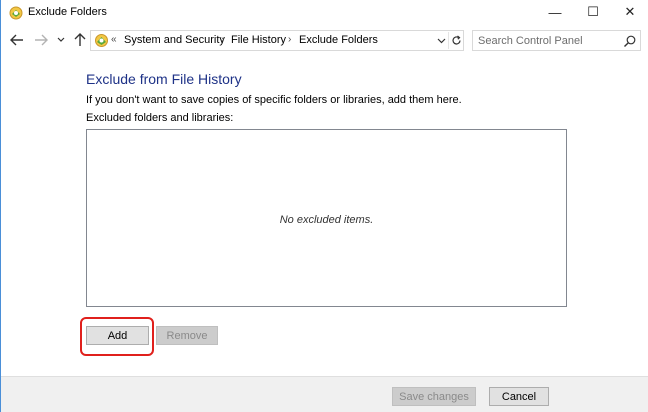  I want to click on address-history-button, so click(441, 40).